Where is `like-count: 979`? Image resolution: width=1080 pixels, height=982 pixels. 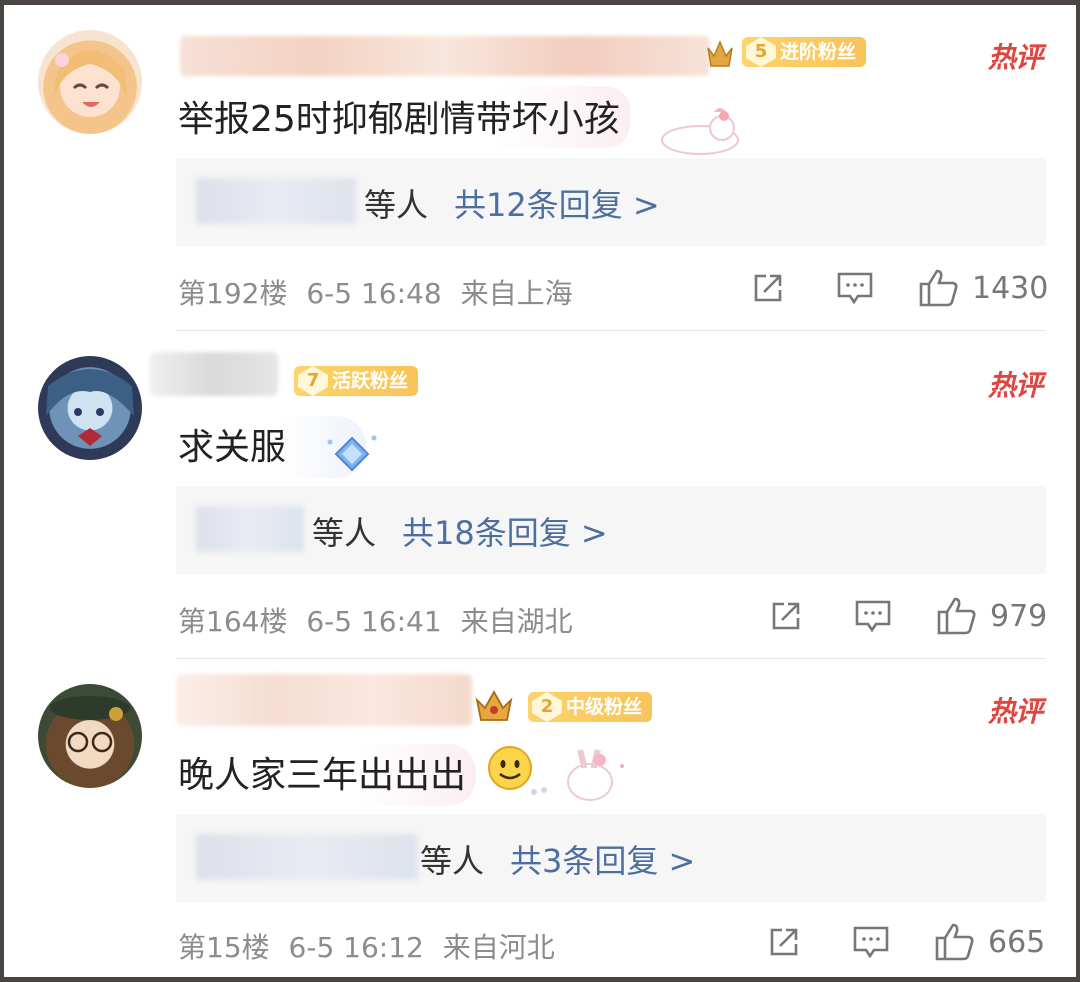
like-count: 979 is located at coordinates (1019, 616).